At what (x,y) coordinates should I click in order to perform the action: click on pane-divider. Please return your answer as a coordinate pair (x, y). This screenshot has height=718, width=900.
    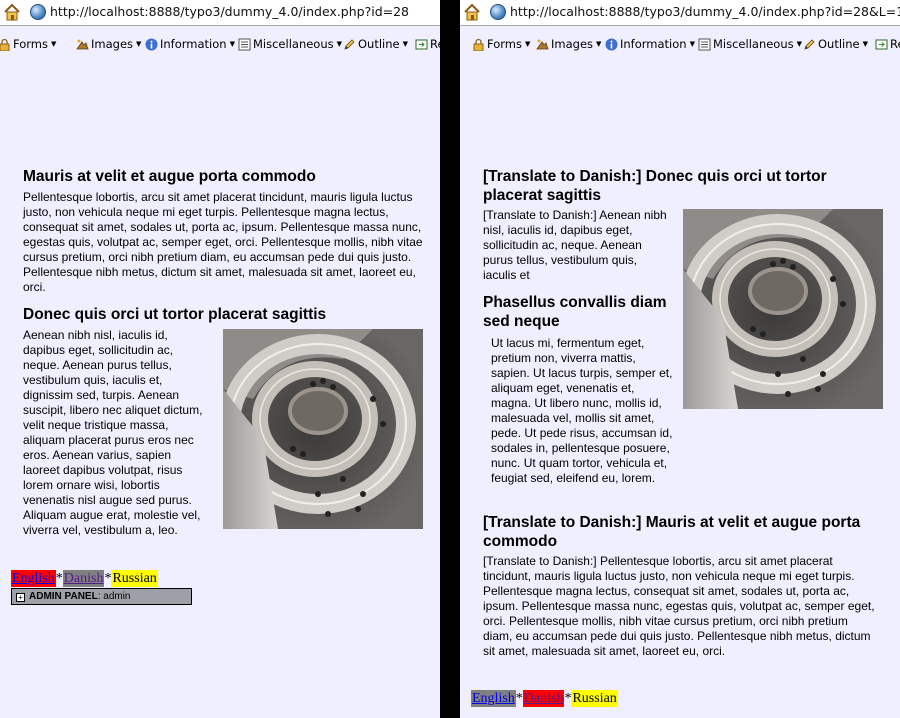
    Looking at the image, I should click on (450, 359).